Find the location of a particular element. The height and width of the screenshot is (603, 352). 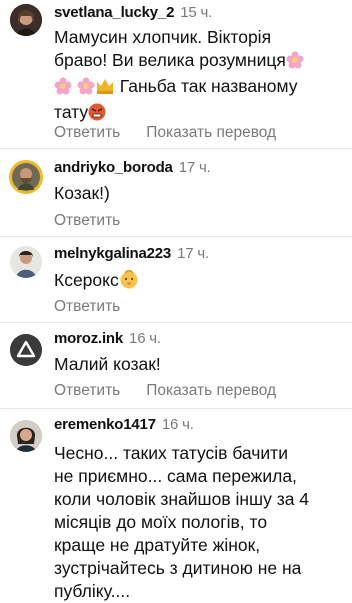

comment-time: 15 ч. is located at coordinates (196, 12).